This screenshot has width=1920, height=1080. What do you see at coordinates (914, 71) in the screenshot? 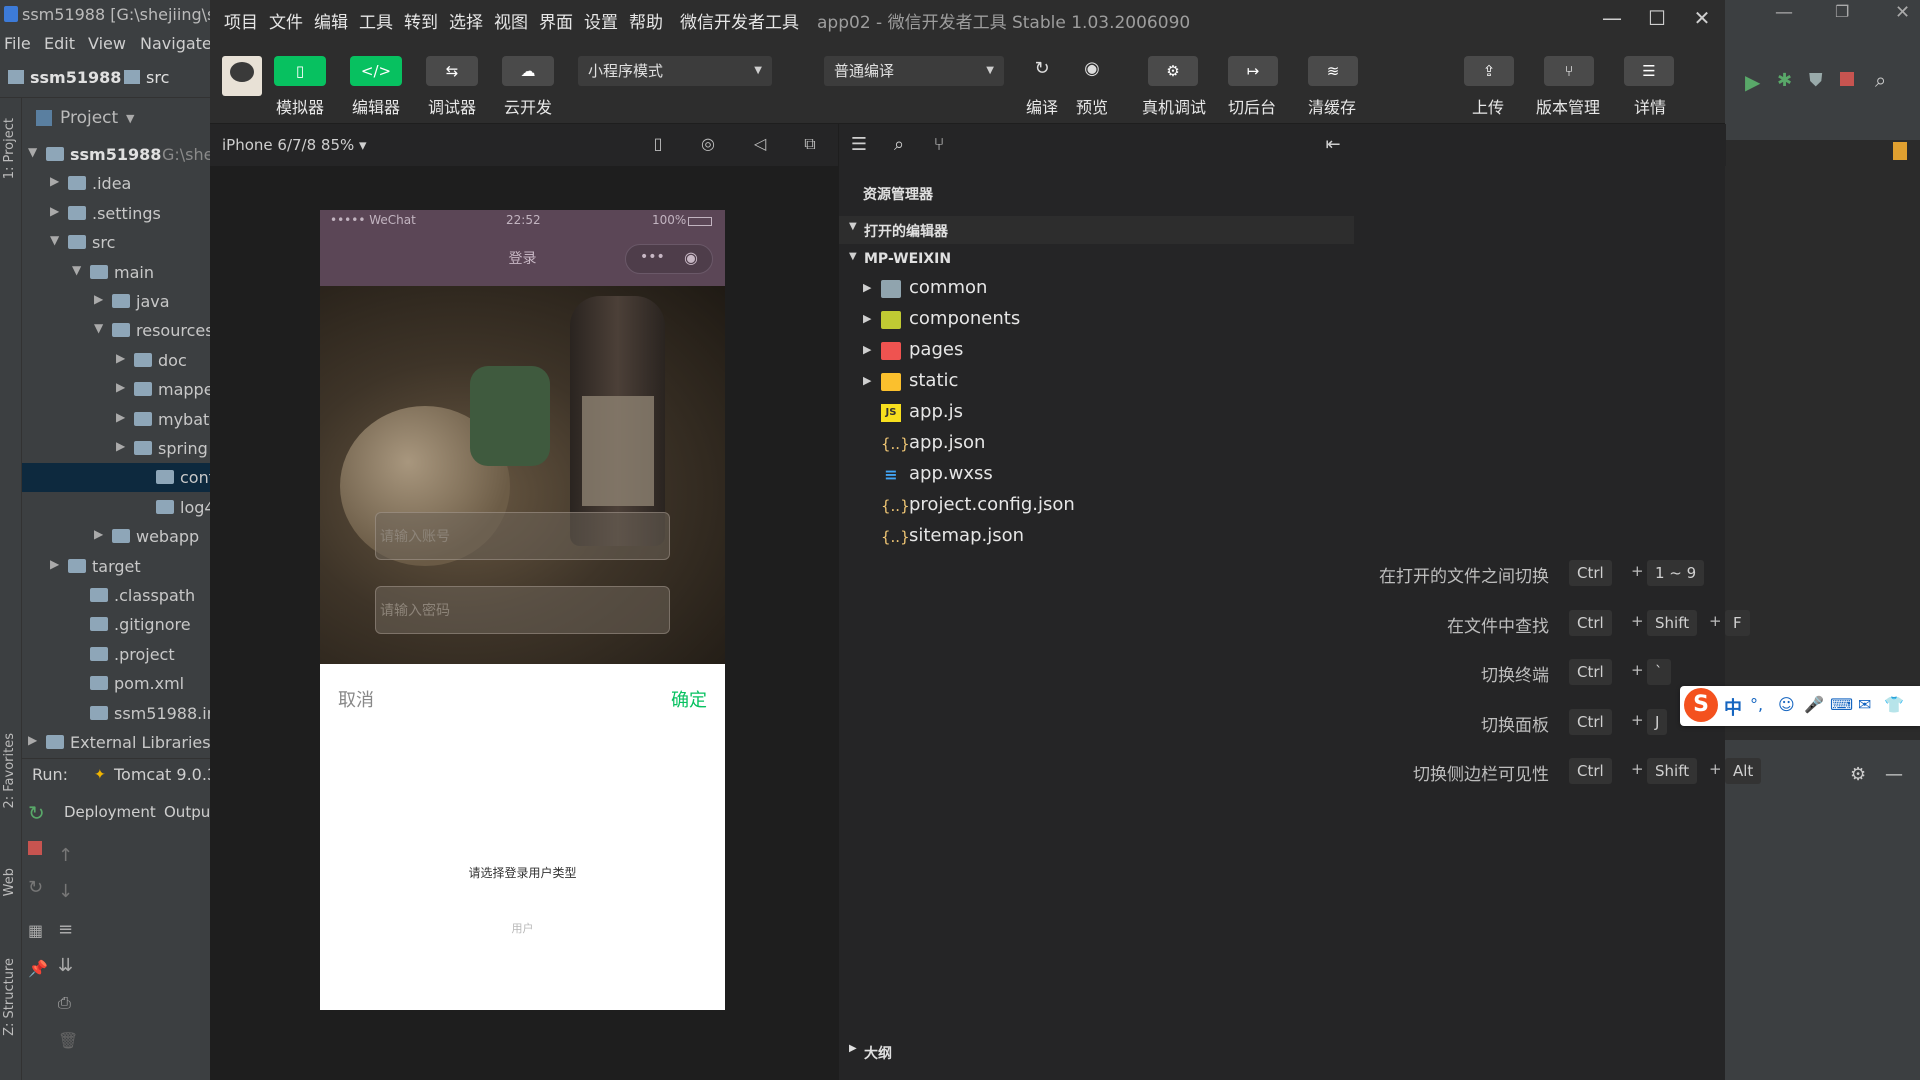
I see `compile-select: 普通编译 ▼` at bounding box center [914, 71].